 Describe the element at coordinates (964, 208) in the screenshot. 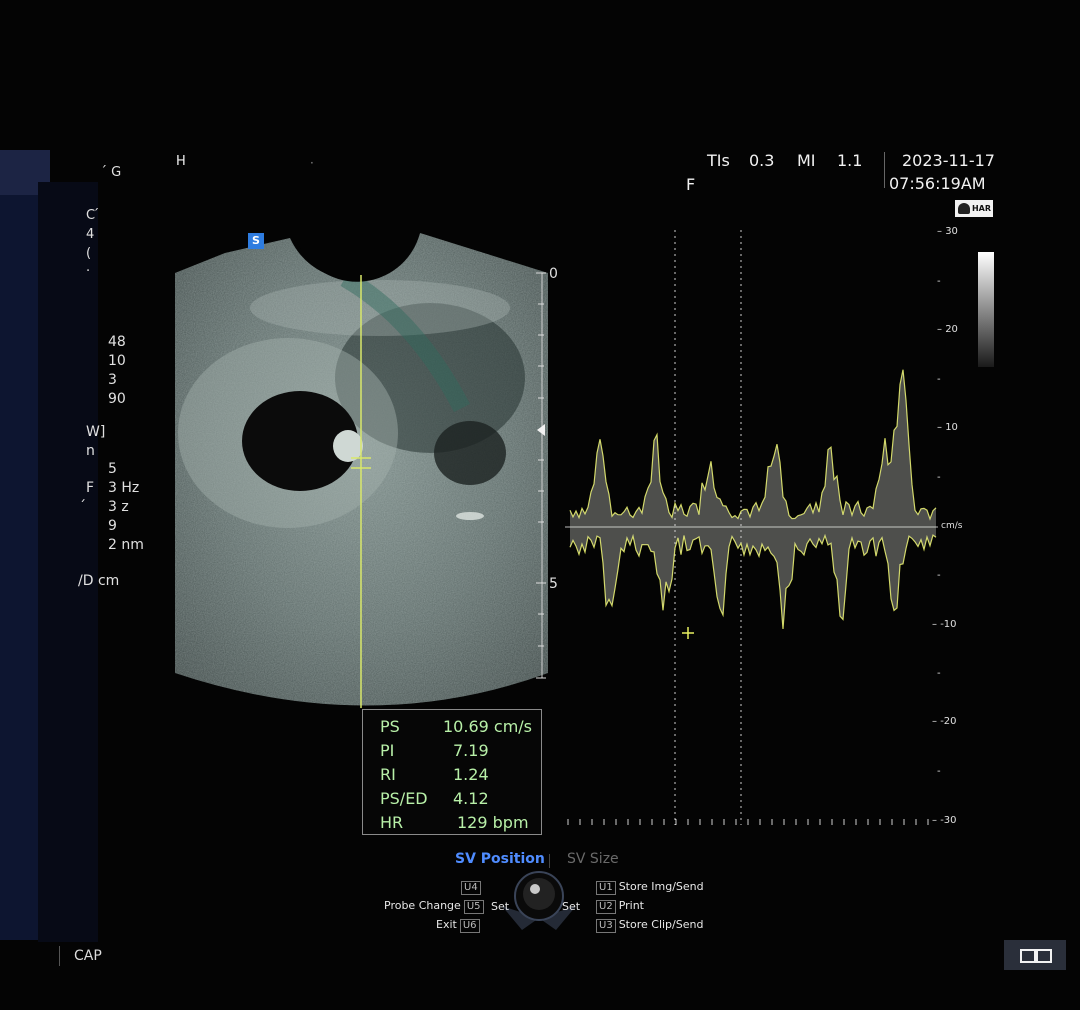

I see `probe-icon` at that location.